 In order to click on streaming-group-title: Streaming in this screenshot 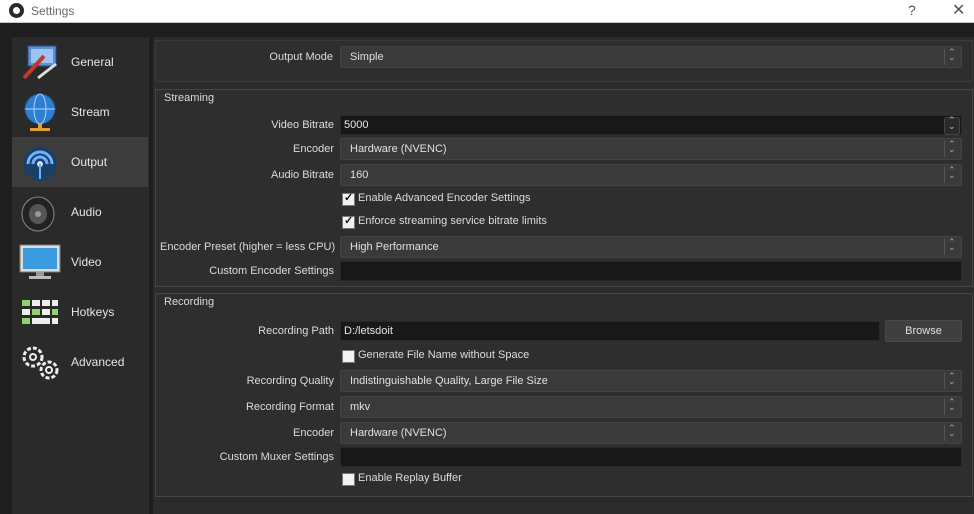, I will do `click(189, 98)`.